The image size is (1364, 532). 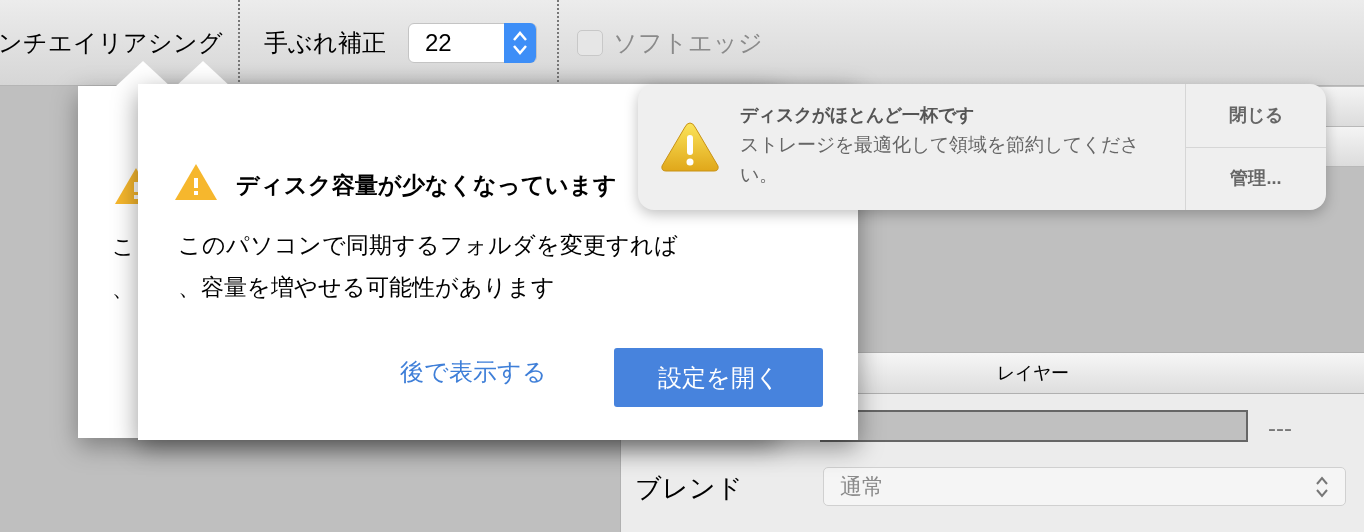 I want to click on blend-label: ブレンド, so click(x=689, y=488).